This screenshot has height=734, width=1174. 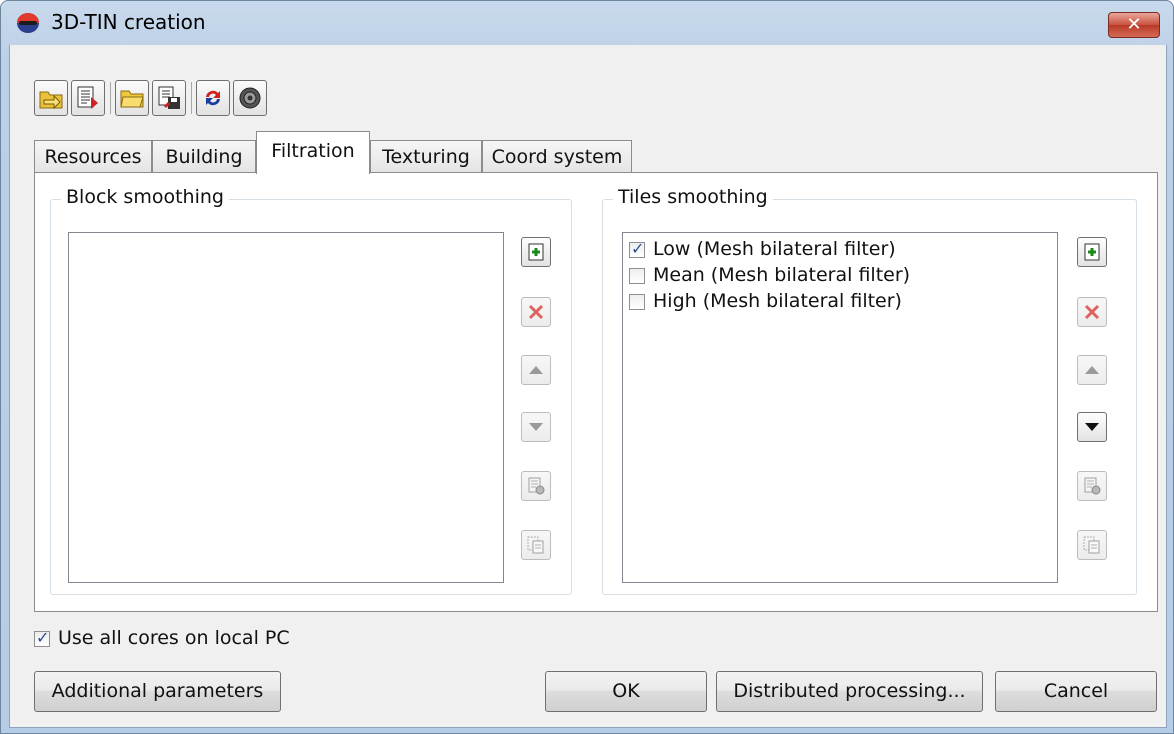 I want to click on tab-coord-system: Coord system, so click(x=557, y=156).